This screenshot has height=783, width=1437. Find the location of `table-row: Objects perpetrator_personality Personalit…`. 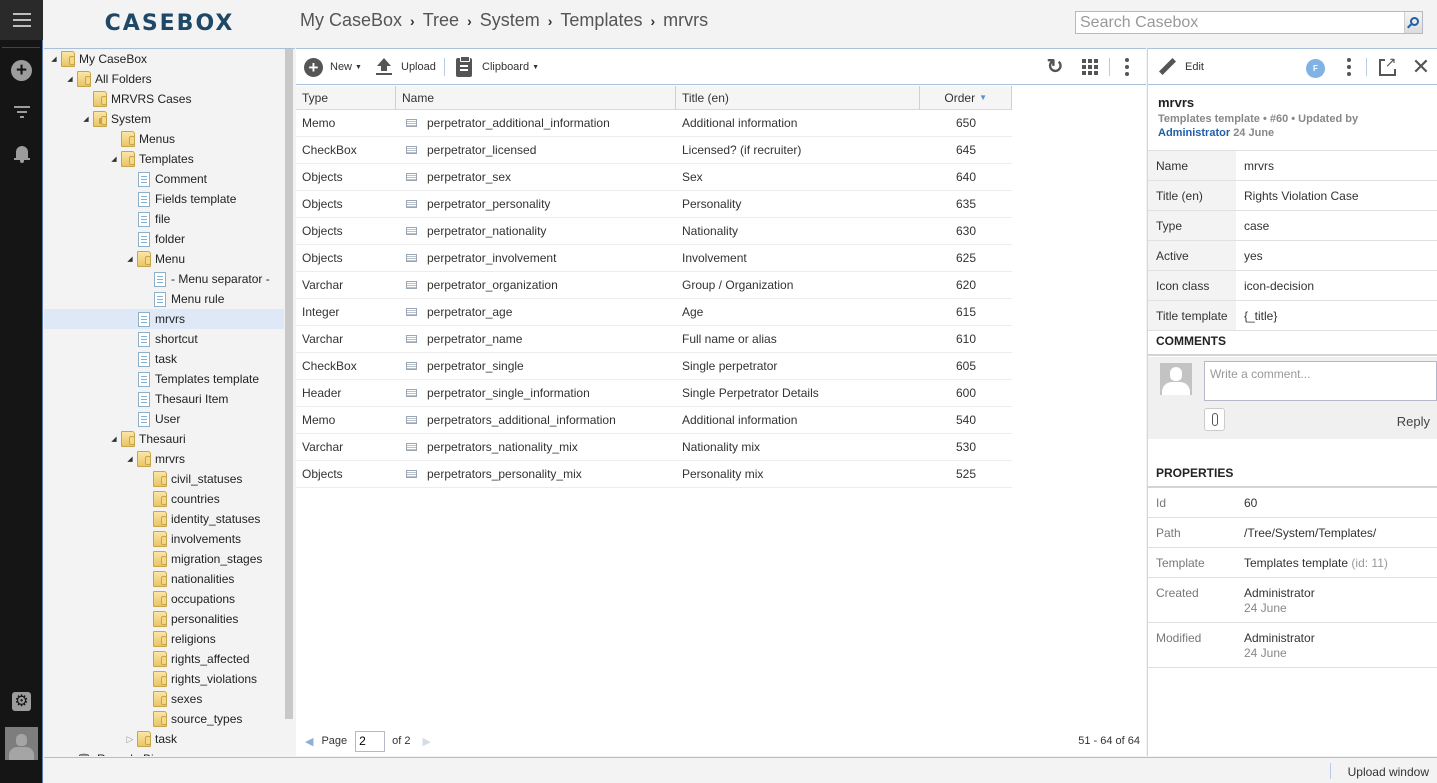

table-row: Objects perpetrator_personality Personalit… is located at coordinates (654, 204).